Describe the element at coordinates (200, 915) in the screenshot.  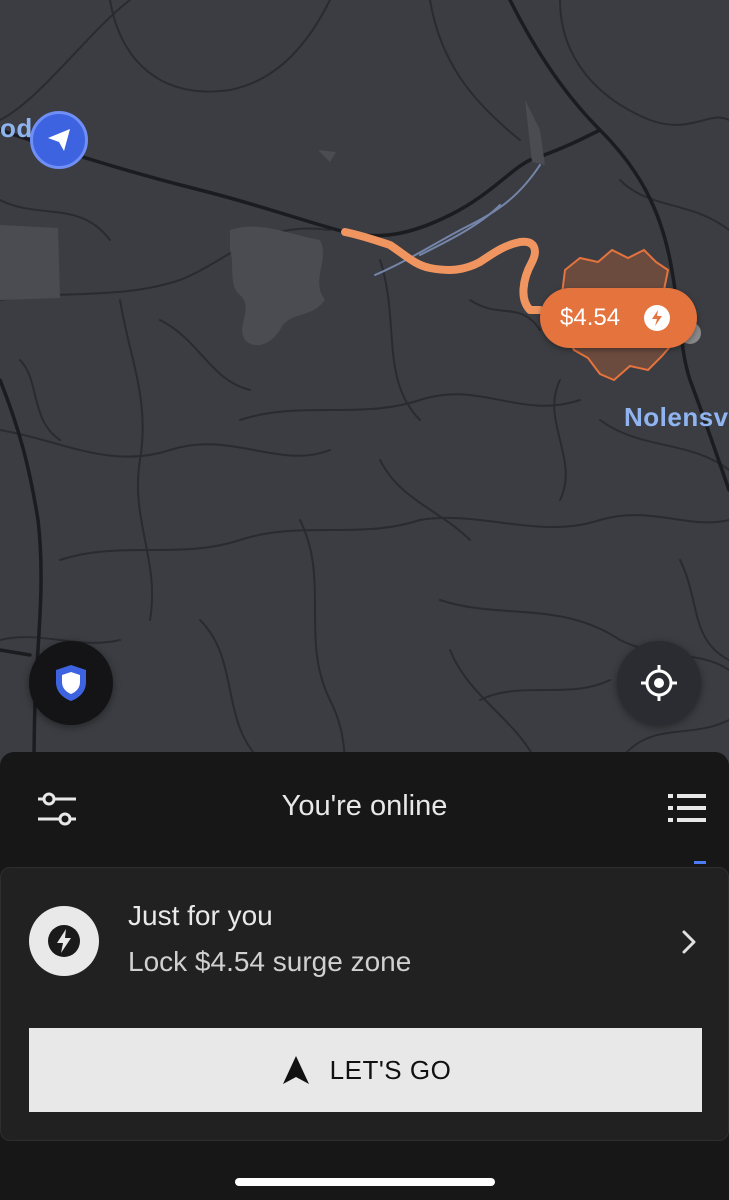
I see `offer-title: Just for you` at that location.